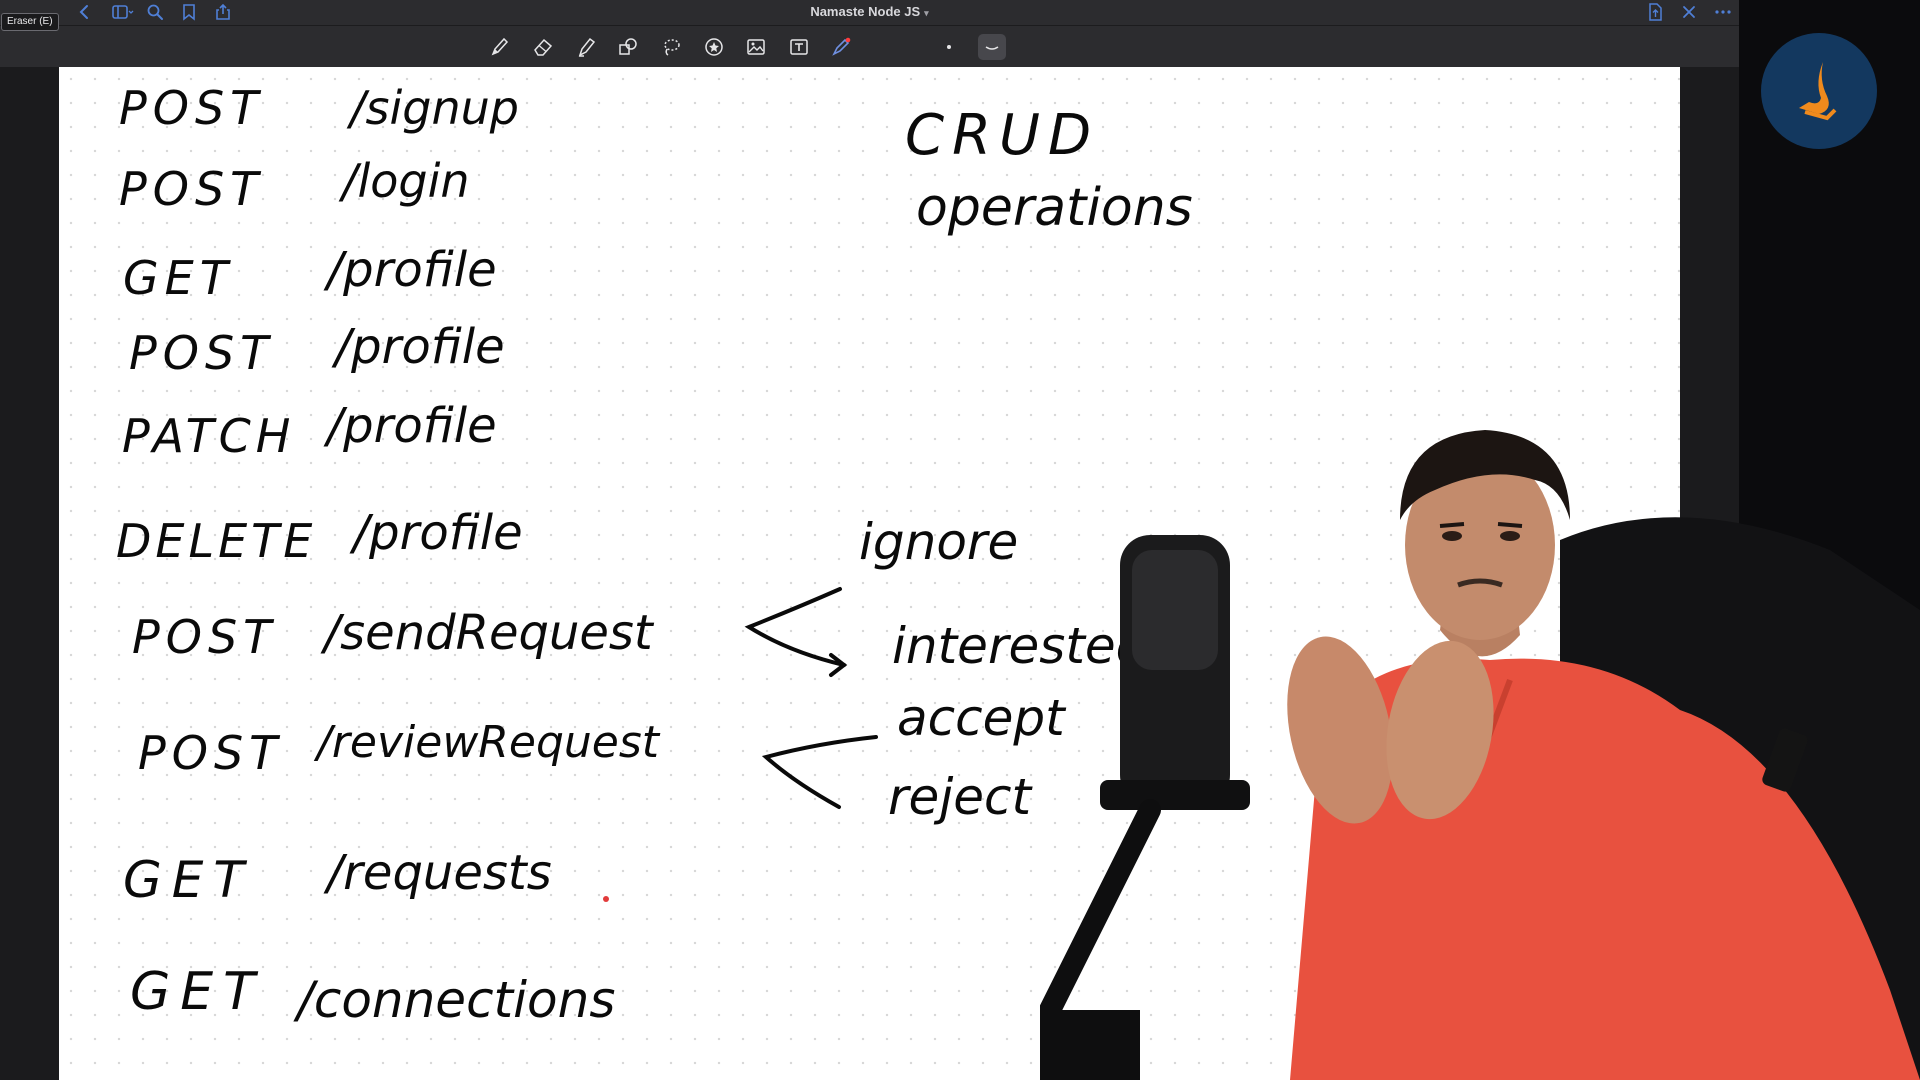 The width and height of the screenshot is (1920, 1080). Describe the element at coordinates (319, 108) in the screenshot. I see `route-row: POST /signup` at that location.